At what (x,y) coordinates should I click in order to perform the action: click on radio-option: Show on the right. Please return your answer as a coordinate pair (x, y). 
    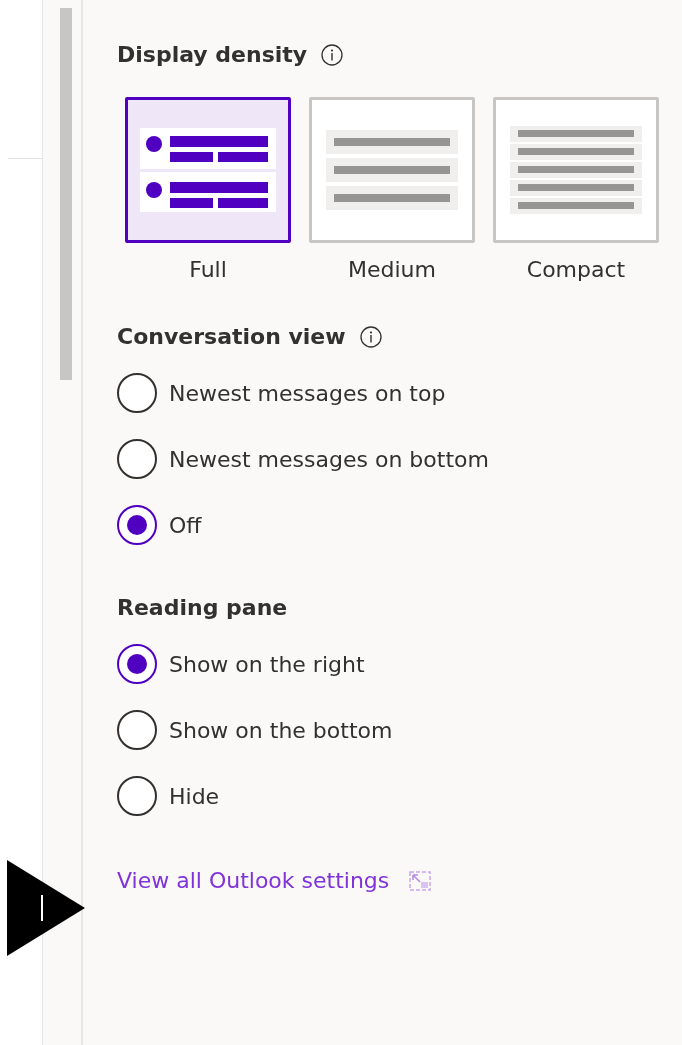
    Looking at the image, I should click on (399, 664).